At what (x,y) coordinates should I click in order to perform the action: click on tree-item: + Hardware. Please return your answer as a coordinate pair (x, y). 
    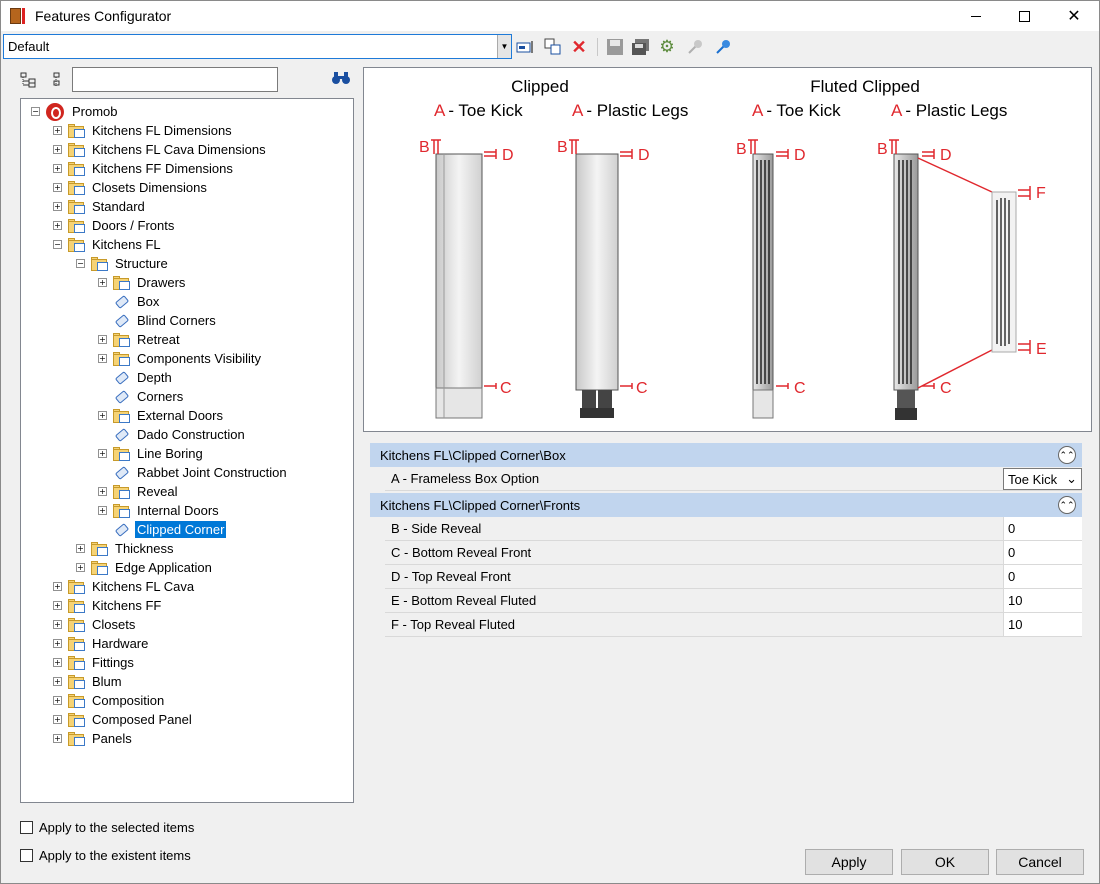
    Looking at the image, I should click on (101, 643).